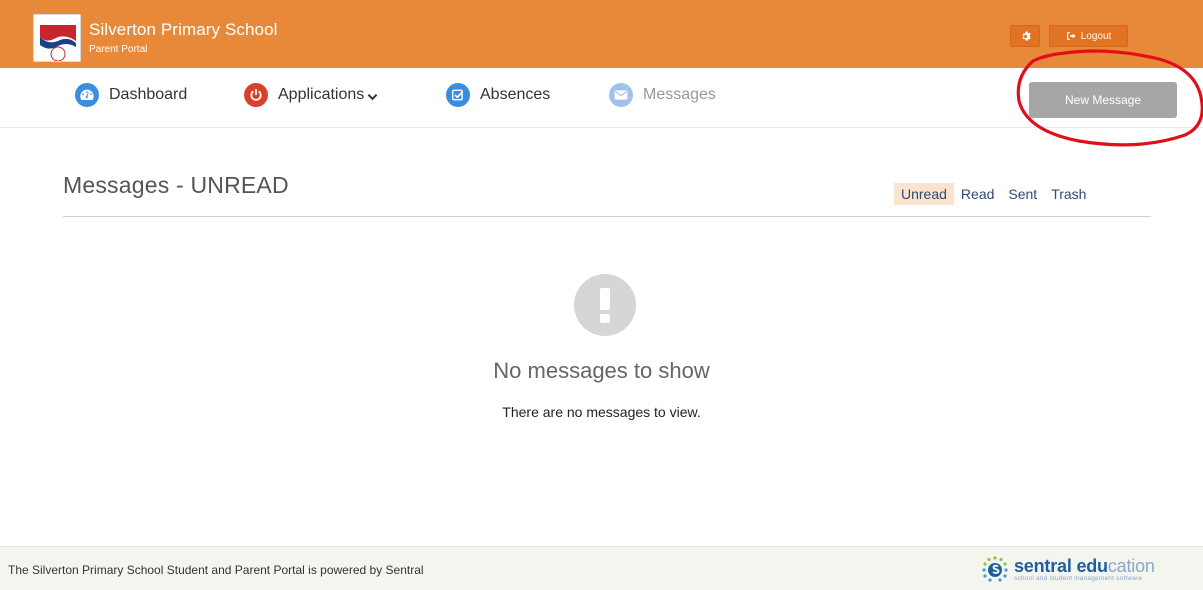 The width and height of the screenshot is (1203, 590). Describe the element at coordinates (1103, 100) in the screenshot. I see `new-message-button: New Message` at that location.